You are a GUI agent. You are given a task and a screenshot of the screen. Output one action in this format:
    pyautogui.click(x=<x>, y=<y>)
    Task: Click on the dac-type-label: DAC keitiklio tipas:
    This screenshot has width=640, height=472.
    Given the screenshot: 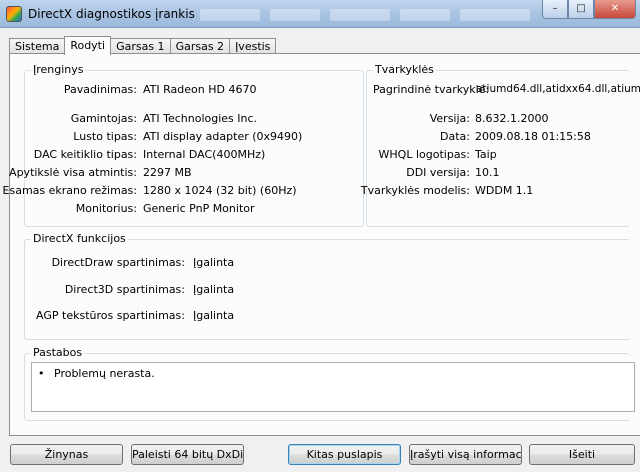 What is the action you would take?
    pyautogui.click(x=85, y=154)
    